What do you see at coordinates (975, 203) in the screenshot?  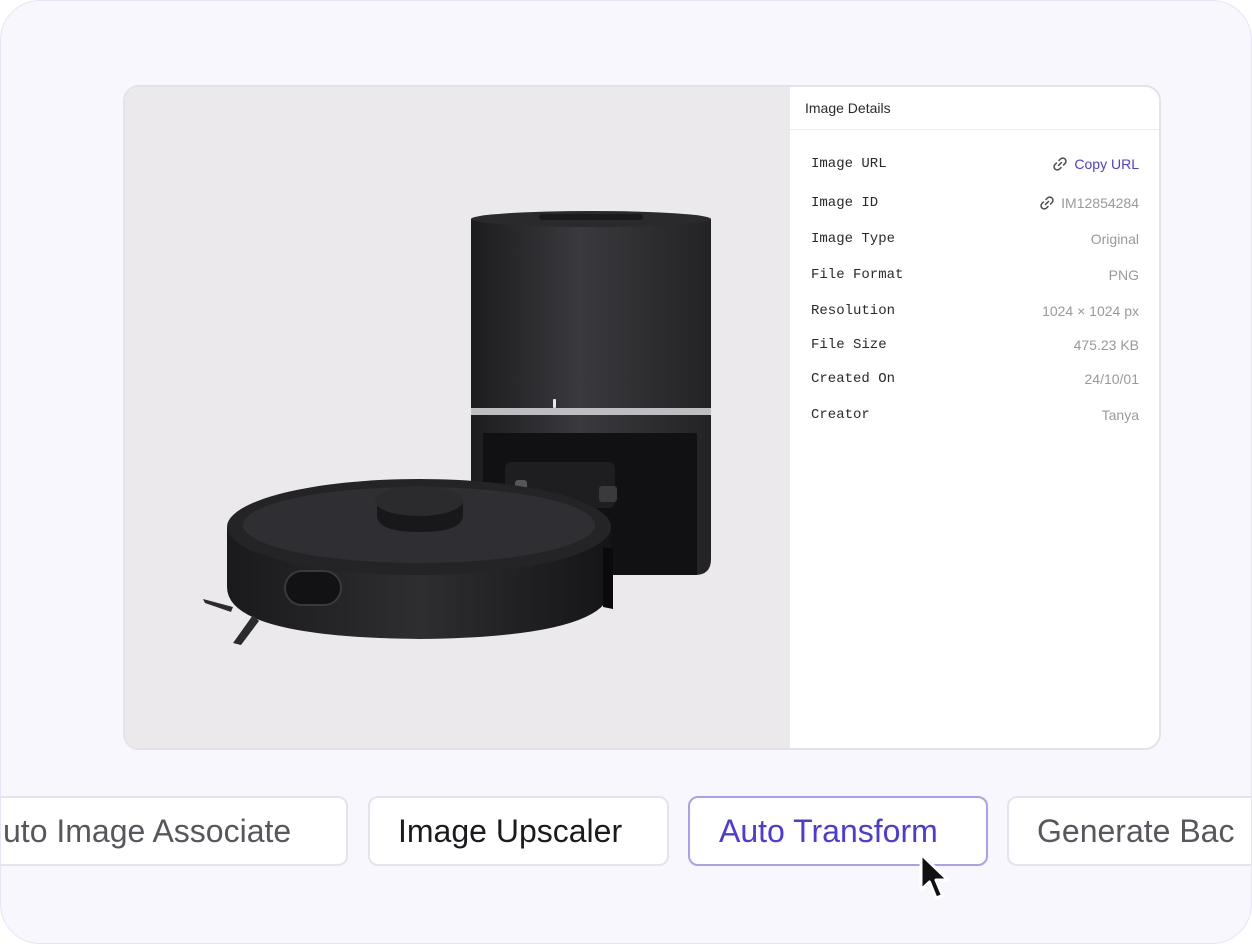 I see `row-image-id: Image ID IM12854284` at bounding box center [975, 203].